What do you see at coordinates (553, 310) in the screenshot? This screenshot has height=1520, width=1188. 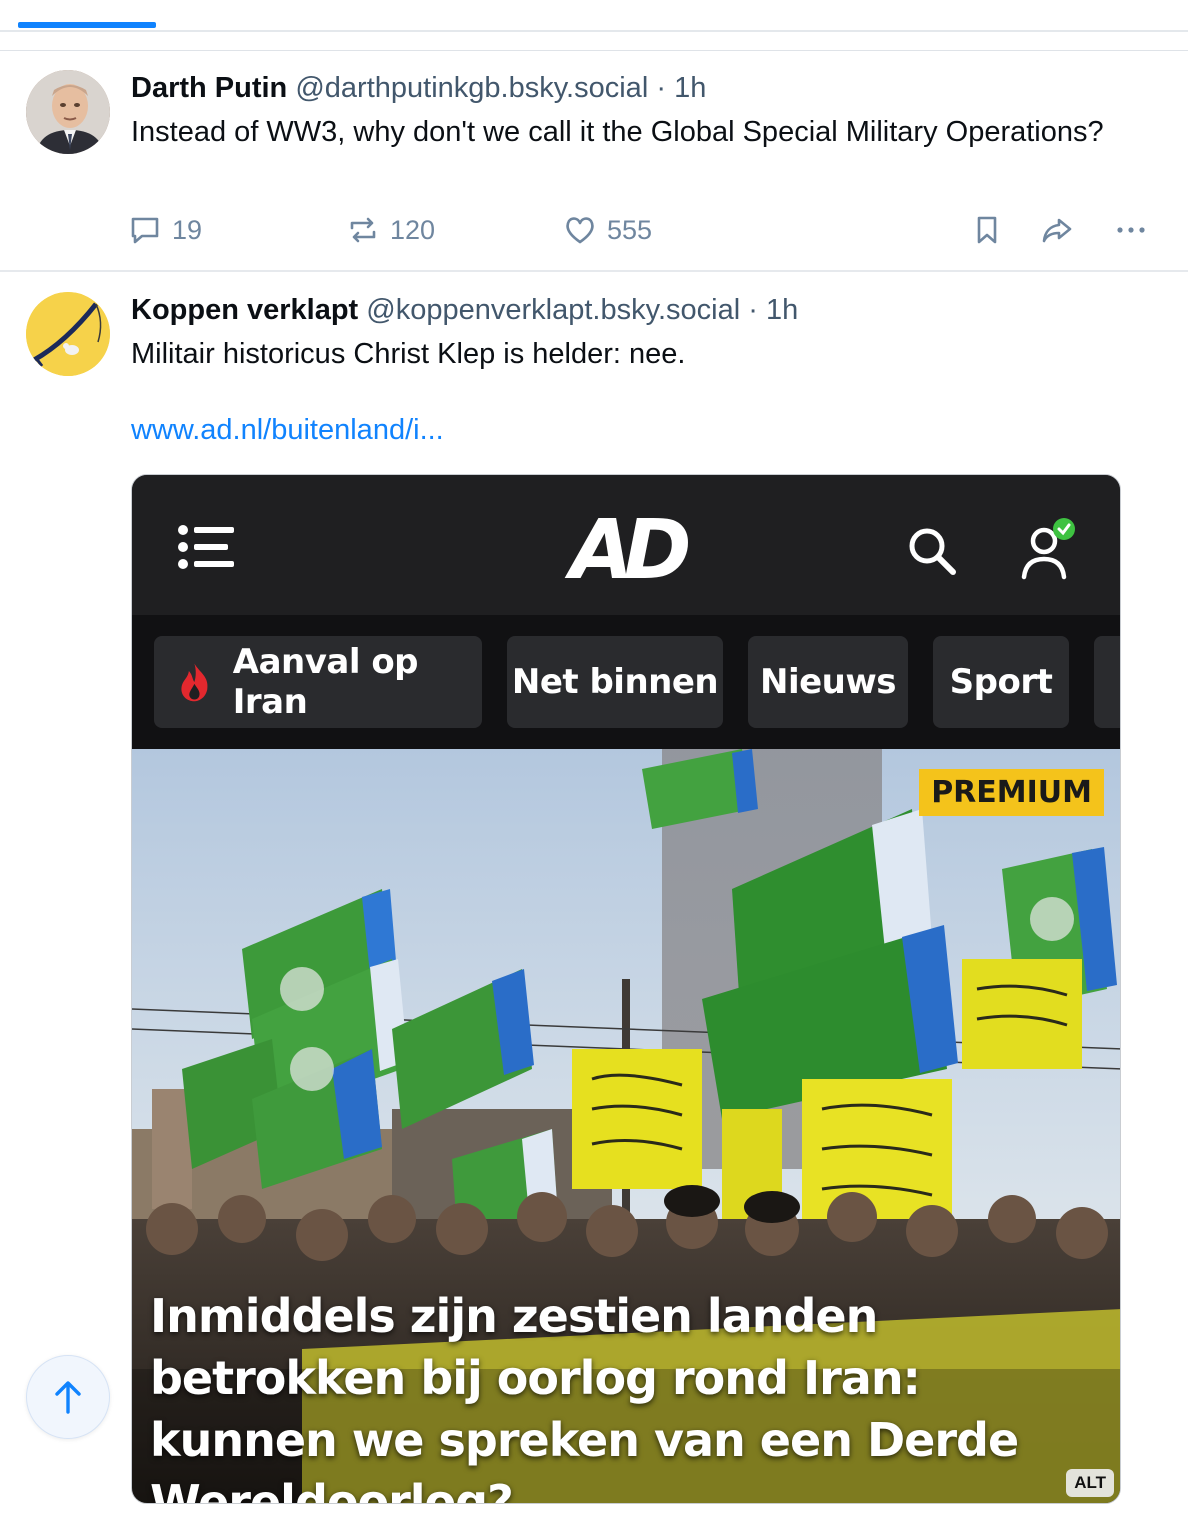 I see `handle: @koppenverklapt.bsky.social` at bounding box center [553, 310].